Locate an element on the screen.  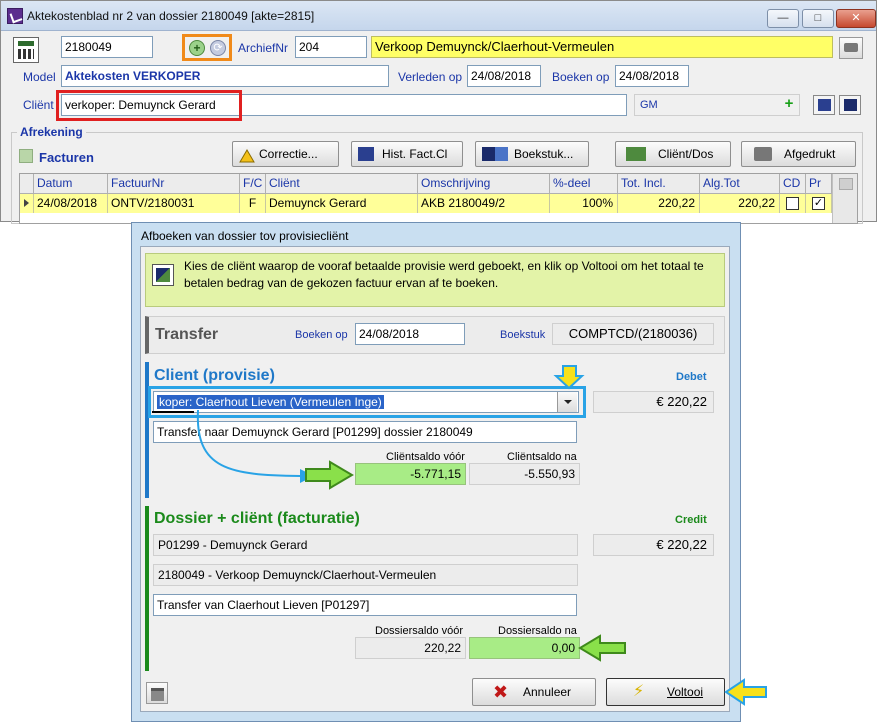
callout-curve is located at coordinates (248, 443).